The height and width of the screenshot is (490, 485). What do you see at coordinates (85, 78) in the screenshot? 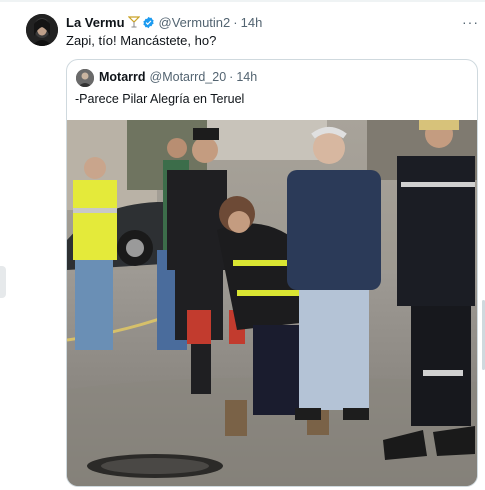
I see `quoted-author-avatar` at bounding box center [85, 78].